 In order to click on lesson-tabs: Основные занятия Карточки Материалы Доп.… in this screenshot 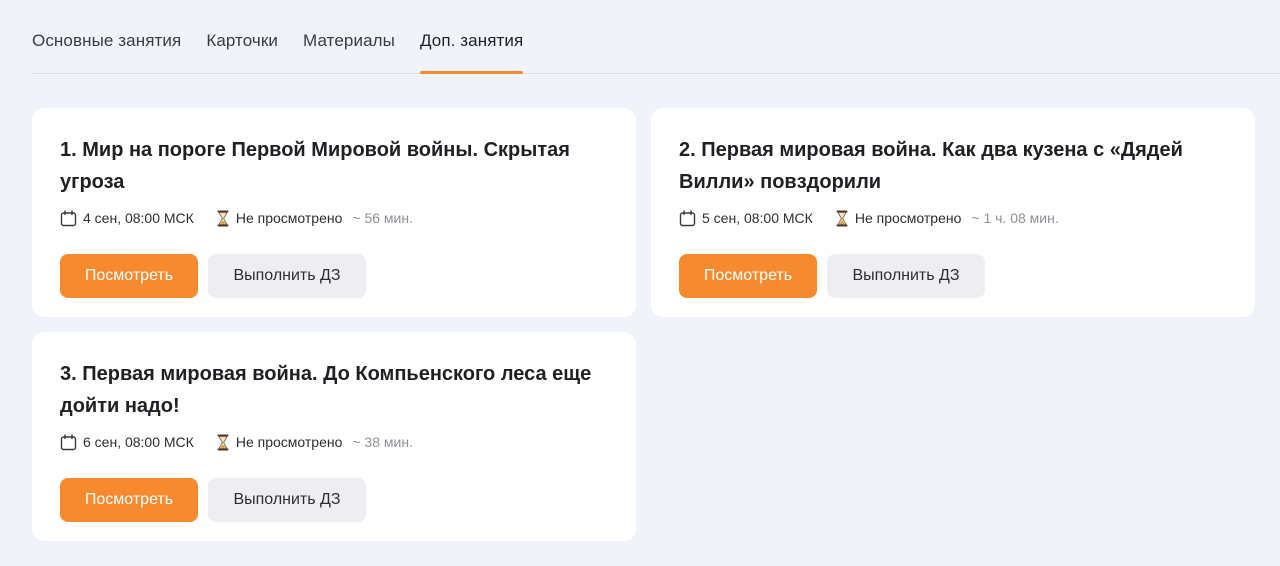, I will do `click(656, 37)`.